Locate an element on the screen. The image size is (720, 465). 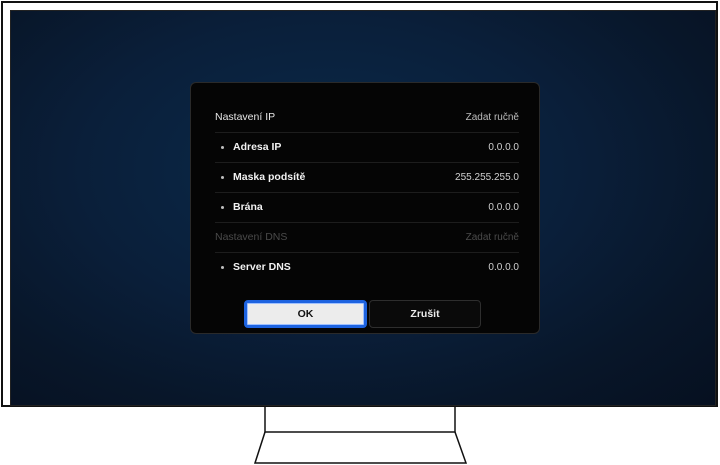
tv-stand is located at coordinates (360, 435).